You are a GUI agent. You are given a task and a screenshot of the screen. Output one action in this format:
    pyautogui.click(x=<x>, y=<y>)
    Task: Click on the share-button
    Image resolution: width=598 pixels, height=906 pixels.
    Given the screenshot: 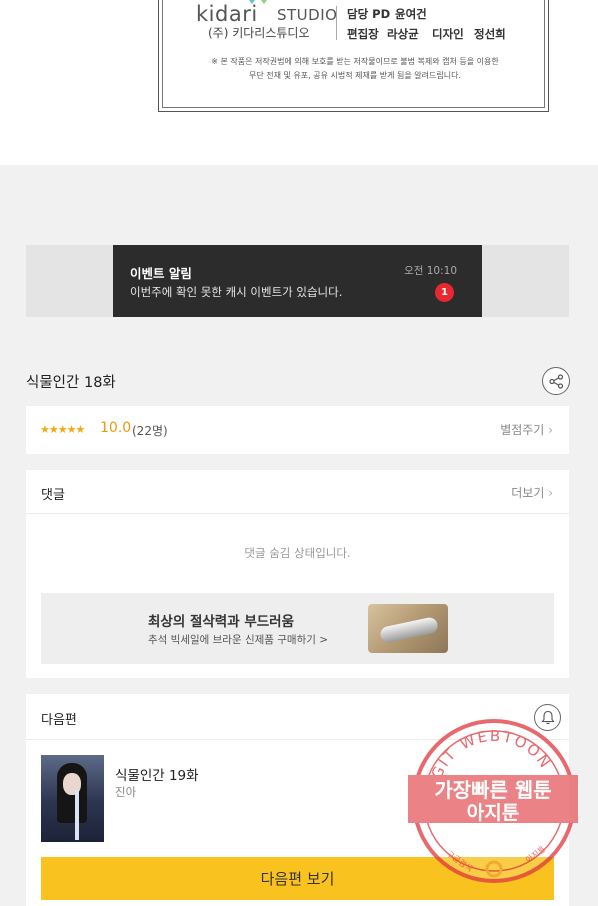 What is the action you would take?
    pyautogui.click(x=556, y=381)
    